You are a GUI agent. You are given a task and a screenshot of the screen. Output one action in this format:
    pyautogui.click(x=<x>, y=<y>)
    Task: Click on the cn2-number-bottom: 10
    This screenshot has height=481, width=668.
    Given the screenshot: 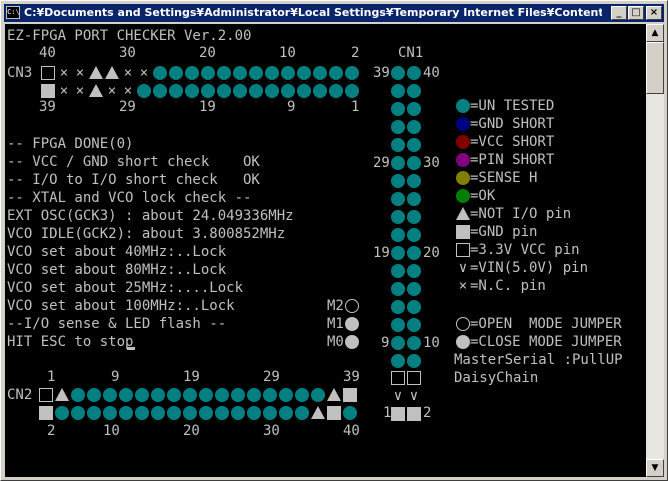 What is the action you would take?
    pyautogui.click(x=111, y=431)
    